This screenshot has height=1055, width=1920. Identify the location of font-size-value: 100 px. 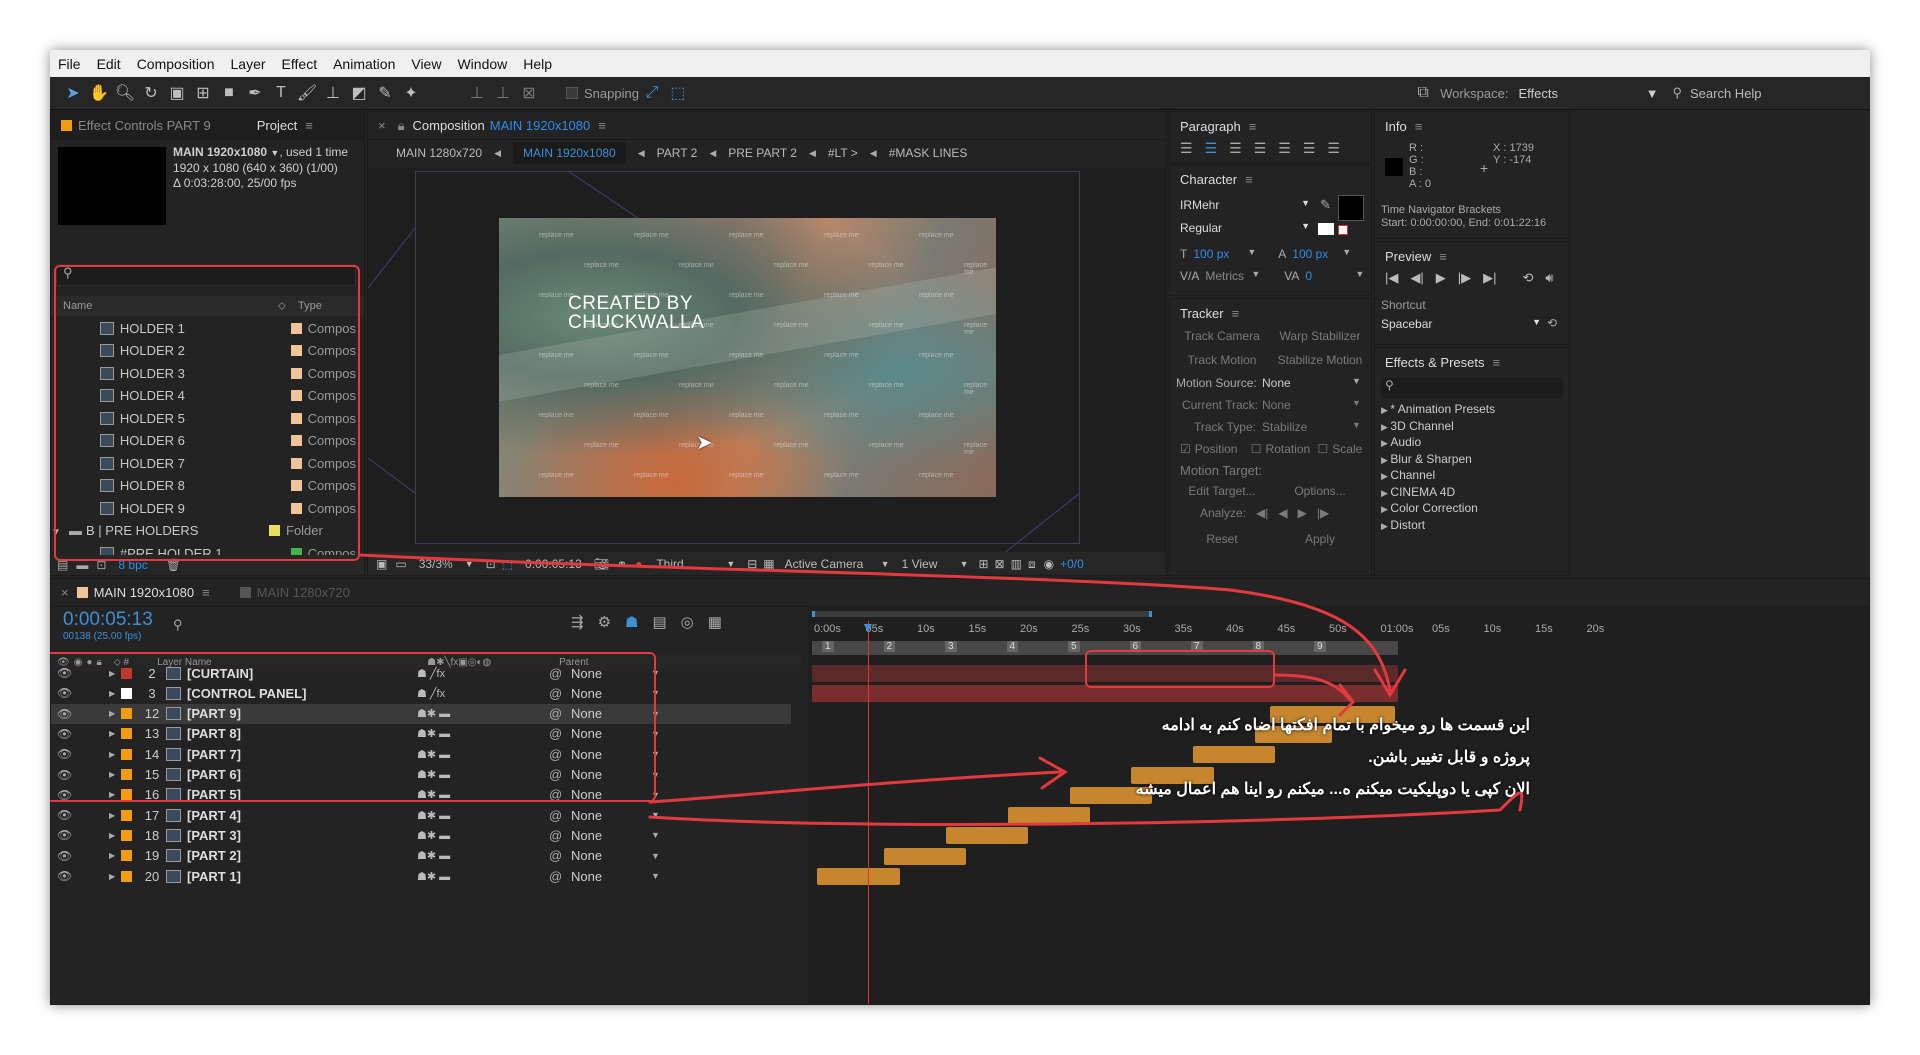
(1217, 254).